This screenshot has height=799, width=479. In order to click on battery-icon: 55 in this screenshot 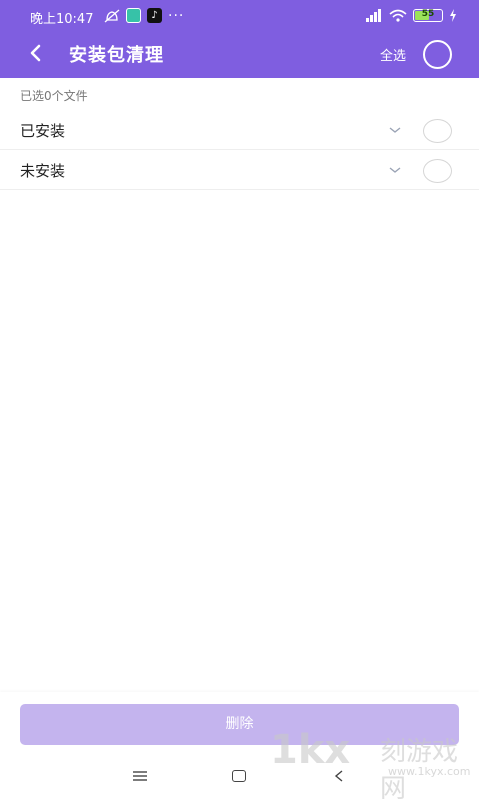, I will do `click(428, 15)`.